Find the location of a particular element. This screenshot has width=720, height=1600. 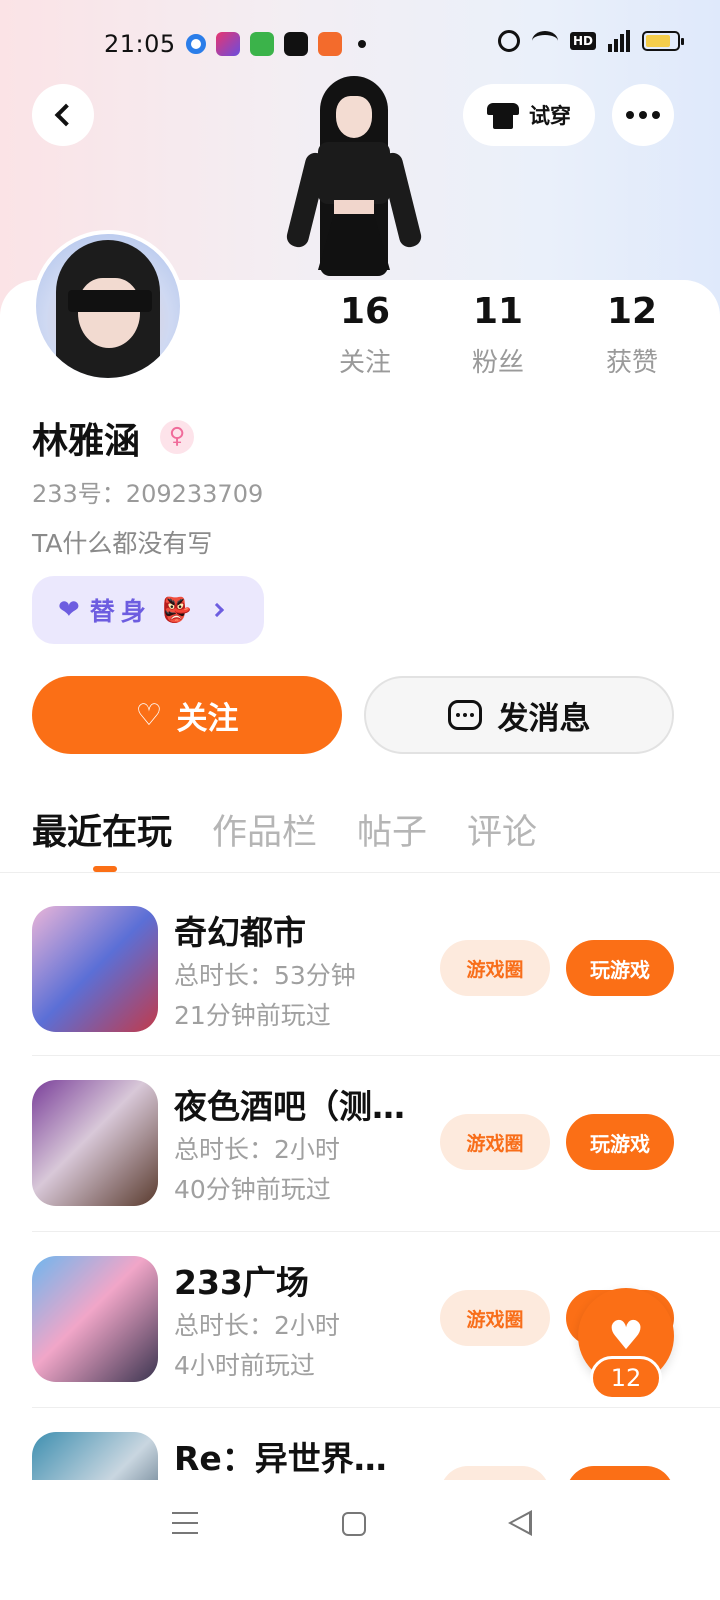

avatar is located at coordinates (108, 306).